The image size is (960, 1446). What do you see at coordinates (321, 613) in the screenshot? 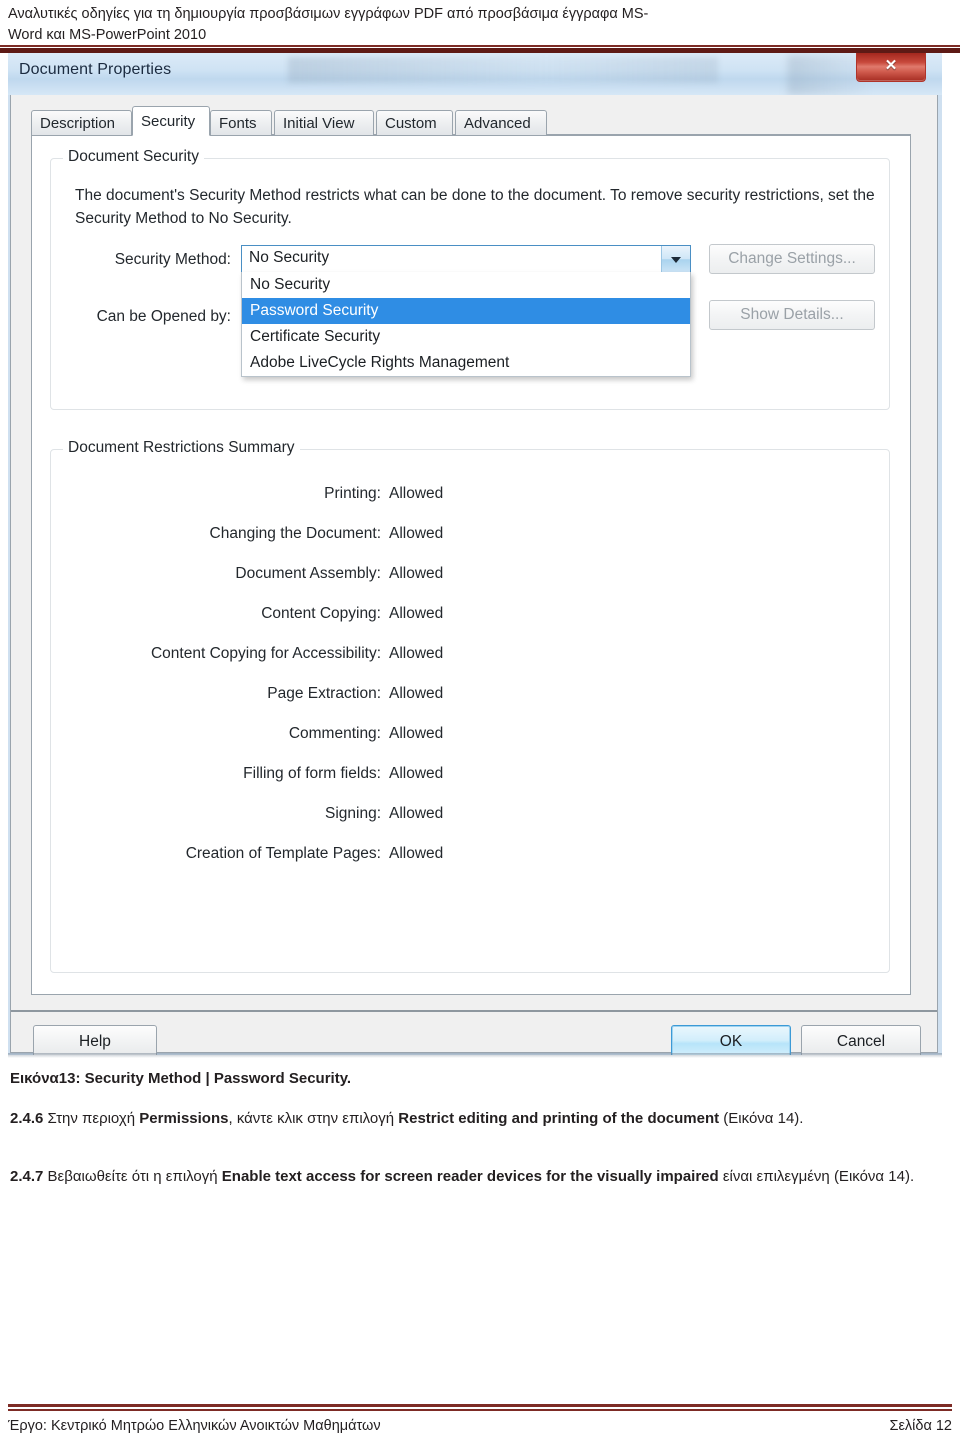
I see `restriction-key: Content Copying:` at bounding box center [321, 613].